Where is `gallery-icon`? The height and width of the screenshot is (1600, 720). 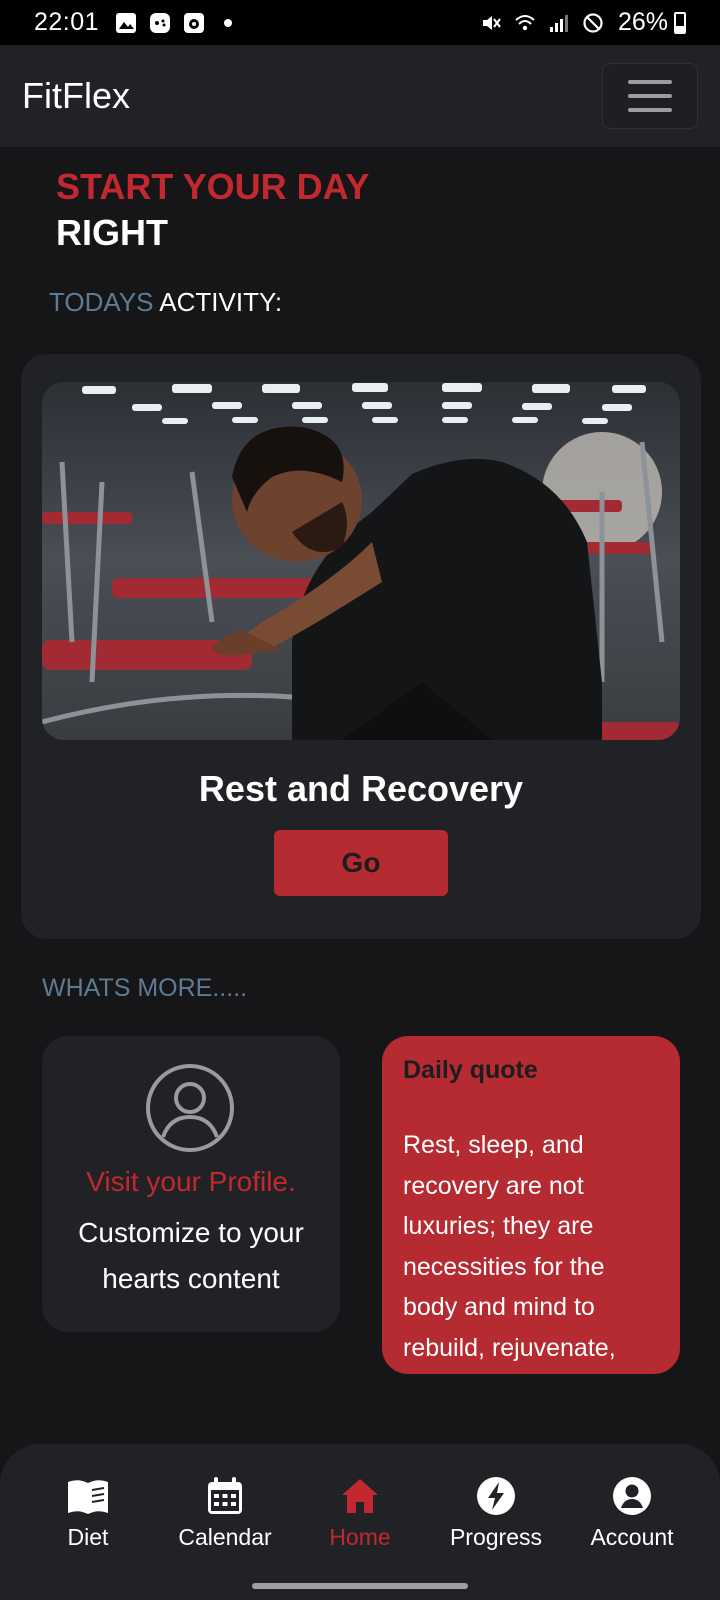 gallery-icon is located at coordinates (126, 22).